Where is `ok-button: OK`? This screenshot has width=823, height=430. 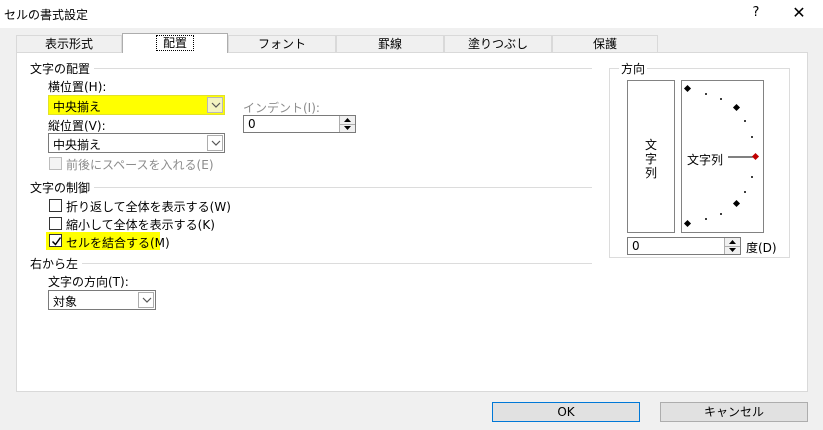
ok-button: OK is located at coordinates (566, 412).